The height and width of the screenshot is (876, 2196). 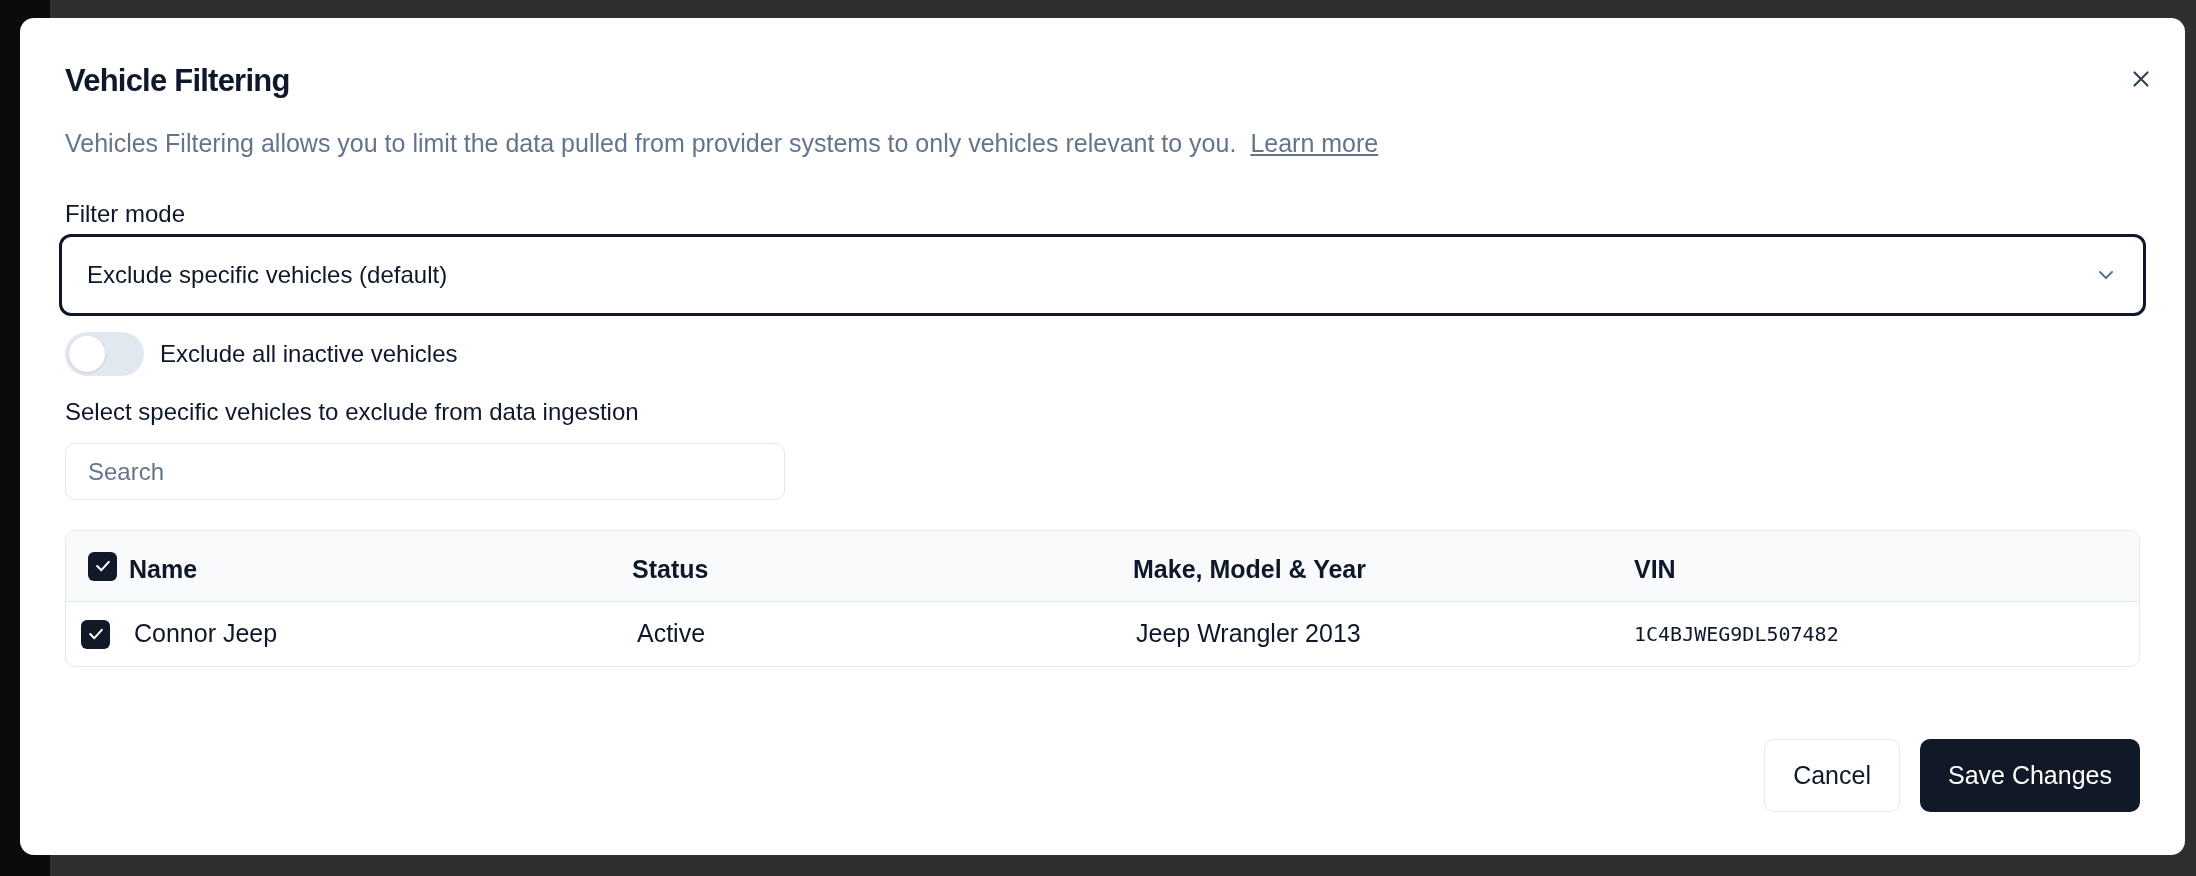 What do you see at coordinates (126, 214) in the screenshot?
I see `field-label: Filter mode` at bounding box center [126, 214].